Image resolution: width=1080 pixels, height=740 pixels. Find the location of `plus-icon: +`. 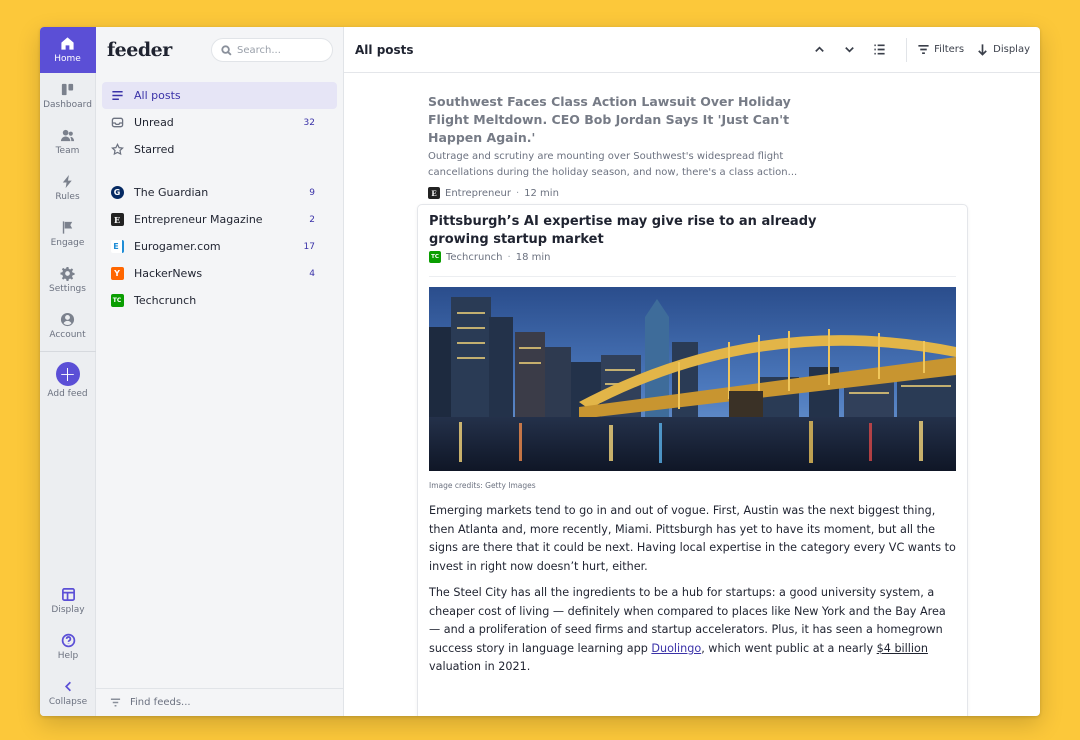

plus-icon: + is located at coordinates (67, 373).